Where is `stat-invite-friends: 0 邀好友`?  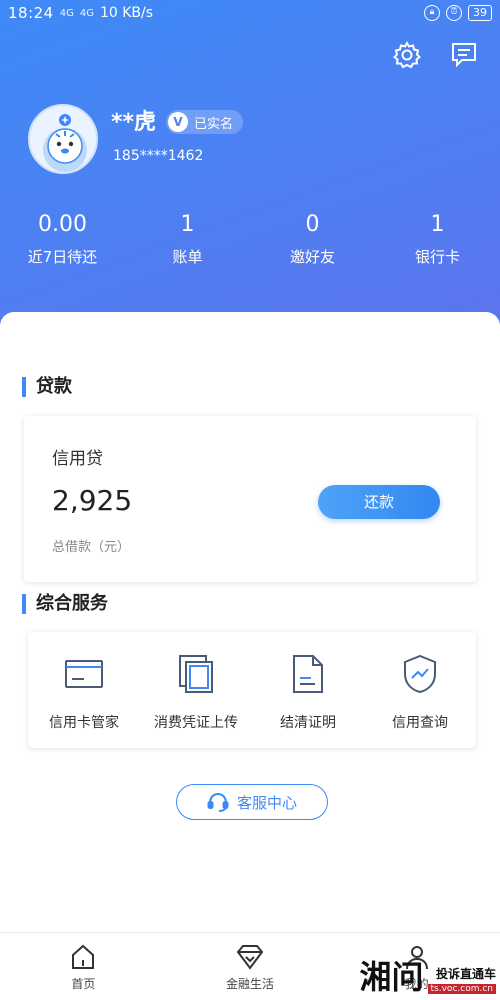 stat-invite-friends: 0 邀好友 is located at coordinates (312, 239).